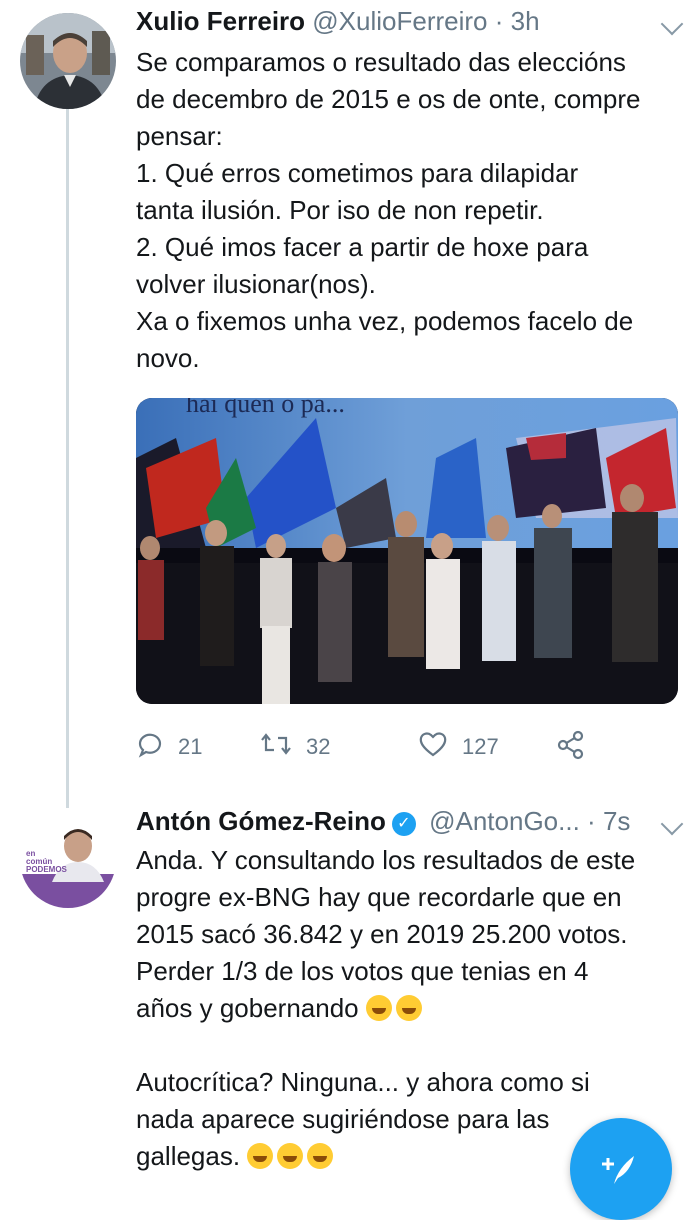 The image size is (700, 1220). I want to click on share-icon, so click(571, 748).